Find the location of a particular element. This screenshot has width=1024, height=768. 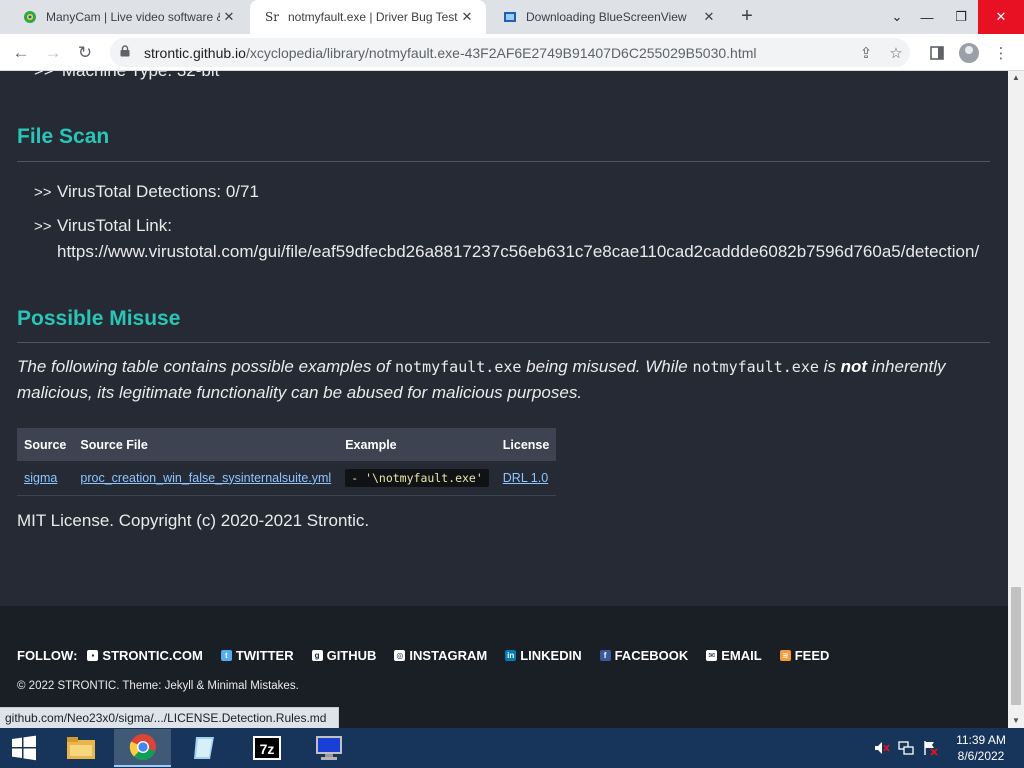

column-header: Source File is located at coordinates (206, 444).